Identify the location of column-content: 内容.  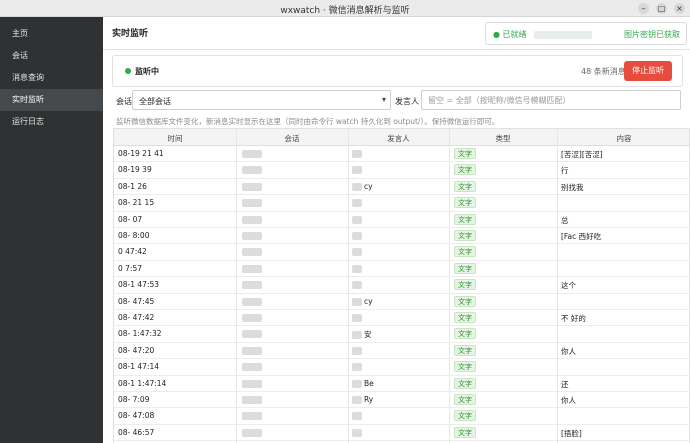
(623, 138).